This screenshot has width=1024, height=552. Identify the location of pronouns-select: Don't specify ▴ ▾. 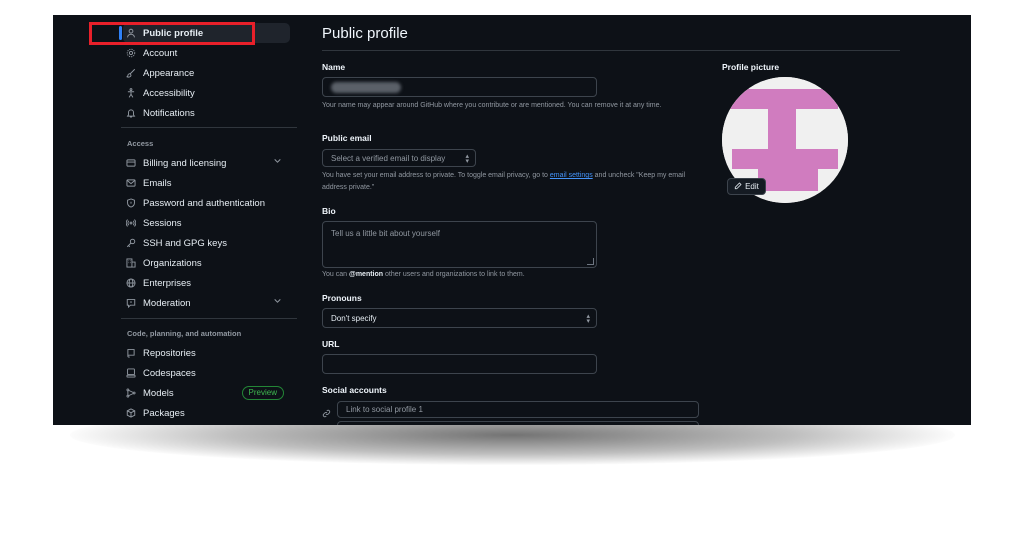
(459, 318).